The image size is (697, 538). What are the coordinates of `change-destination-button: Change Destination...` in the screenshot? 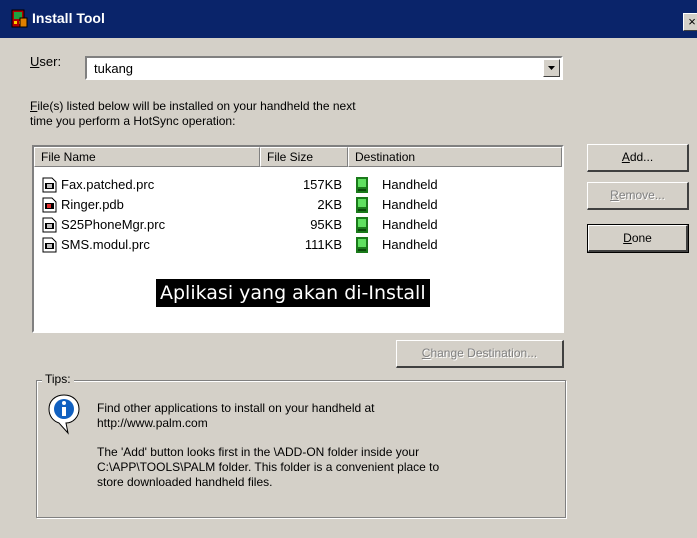 It's located at (480, 354).